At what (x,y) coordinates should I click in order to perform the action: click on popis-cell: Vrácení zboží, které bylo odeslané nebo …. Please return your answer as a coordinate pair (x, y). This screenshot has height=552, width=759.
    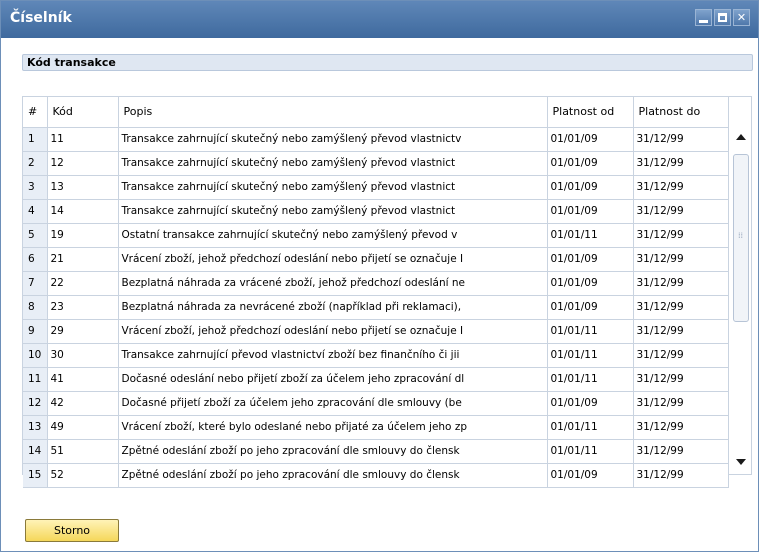
    Looking at the image, I should click on (333, 427).